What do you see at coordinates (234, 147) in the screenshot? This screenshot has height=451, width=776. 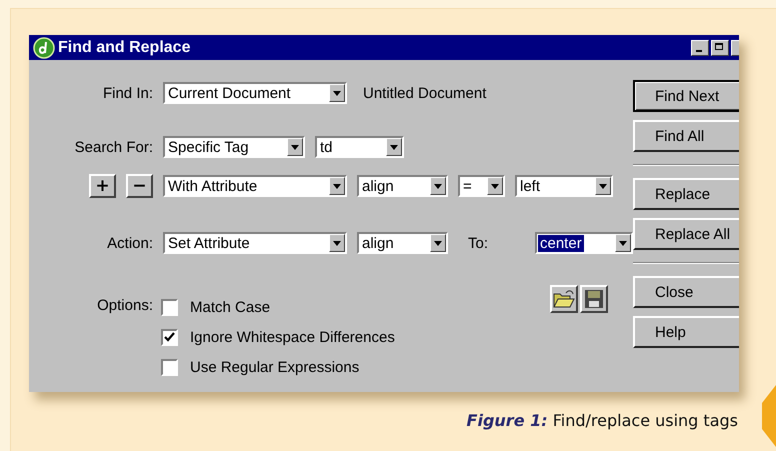 I see `dropdown: Specific Tag` at bounding box center [234, 147].